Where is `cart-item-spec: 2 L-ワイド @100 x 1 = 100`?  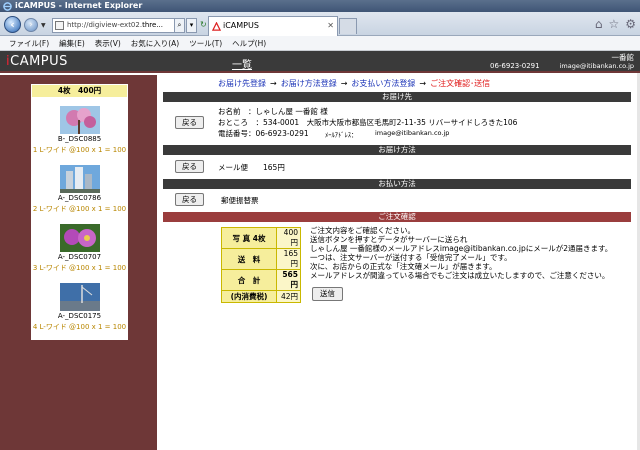 cart-item-spec: 2 L-ワイド @100 x 1 = 100 is located at coordinates (79, 209).